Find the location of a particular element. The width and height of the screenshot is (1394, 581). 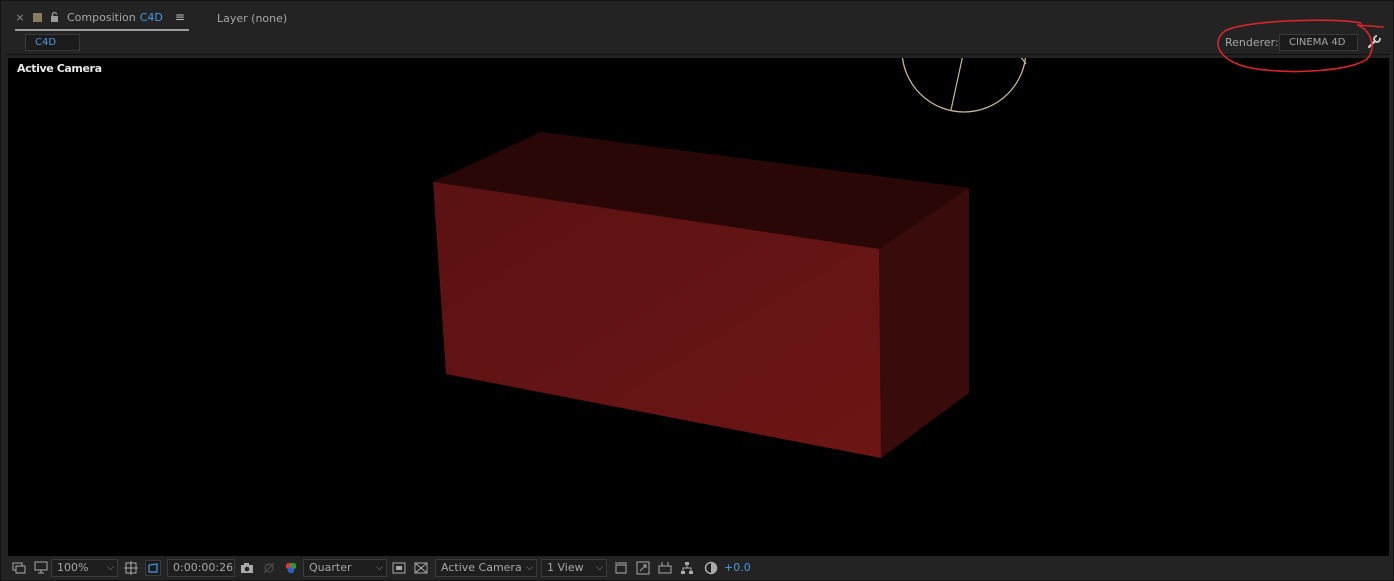

composition-breadcrumb: C4D is located at coordinates (52, 42).